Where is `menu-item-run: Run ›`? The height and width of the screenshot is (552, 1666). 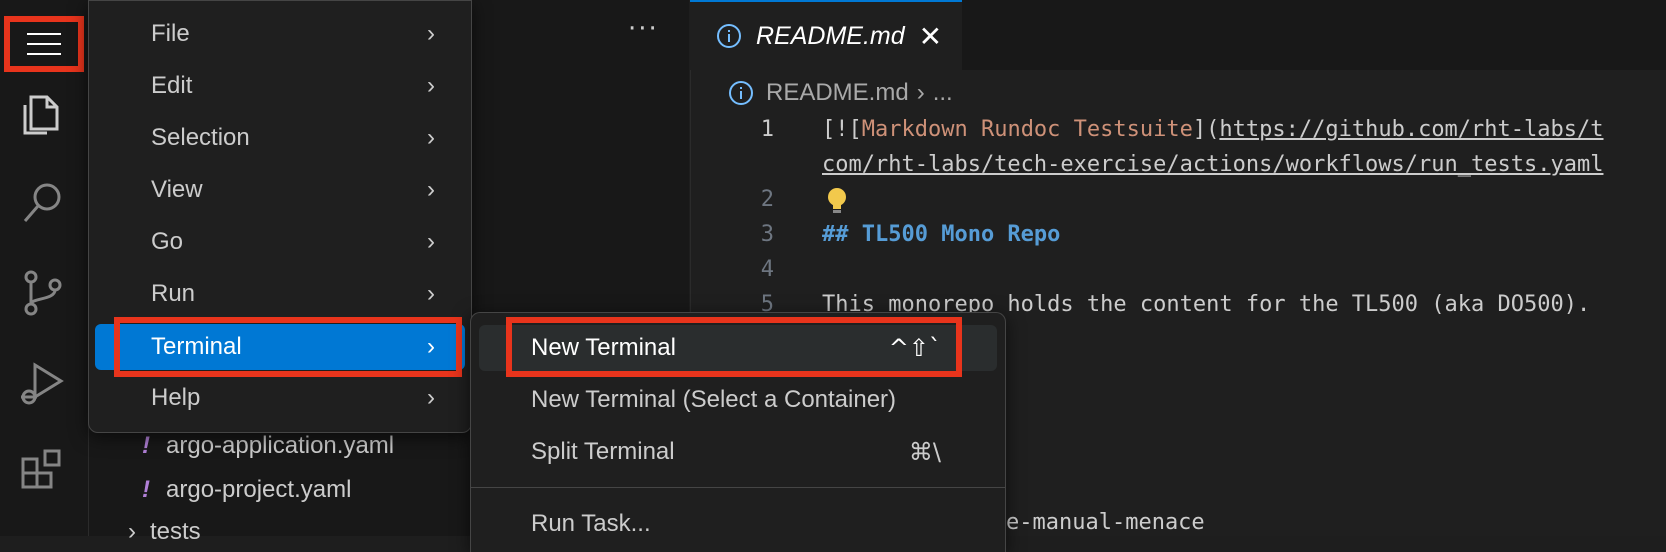
menu-item-run: Run › is located at coordinates (280, 294).